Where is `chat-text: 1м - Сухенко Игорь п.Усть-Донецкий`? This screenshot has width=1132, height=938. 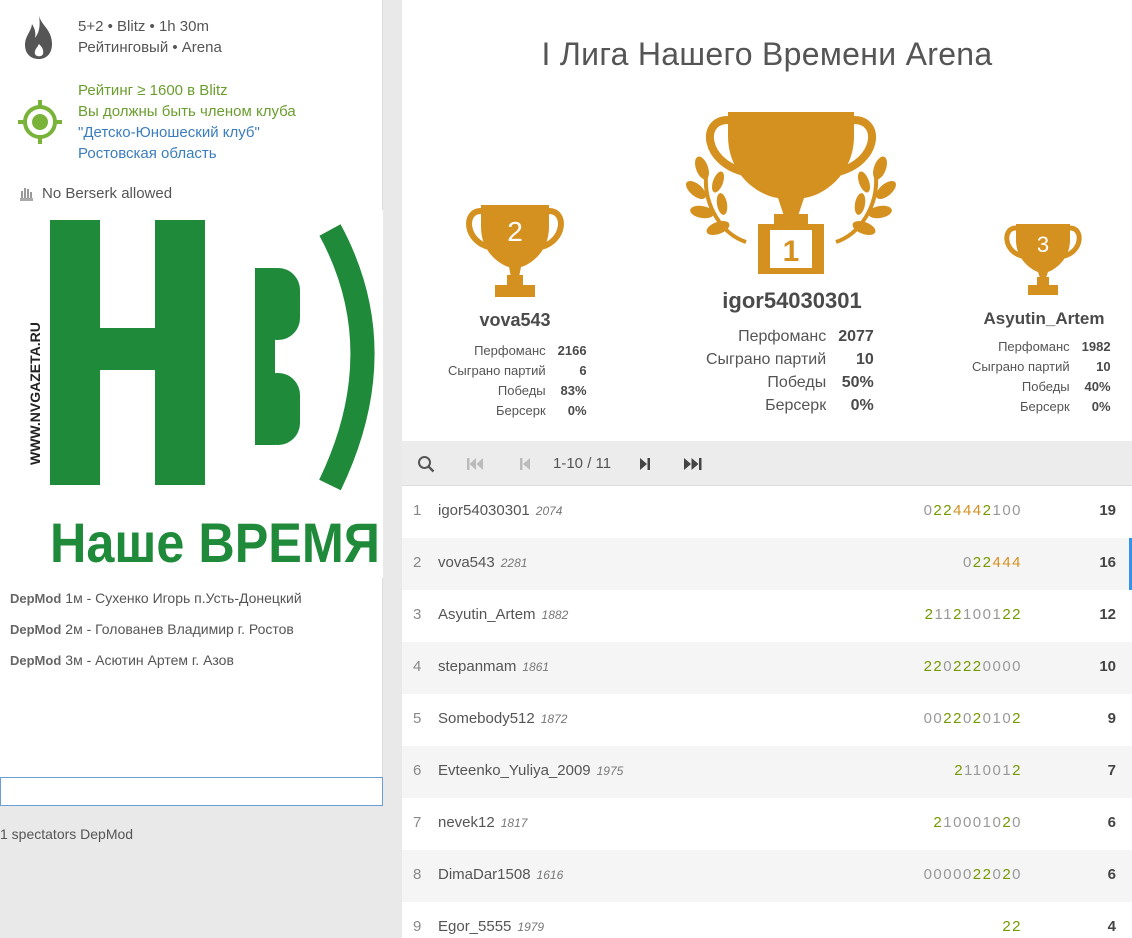 chat-text: 1м - Сухенко Игорь п.Усть-Донецкий is located at coordinates (183, 598).